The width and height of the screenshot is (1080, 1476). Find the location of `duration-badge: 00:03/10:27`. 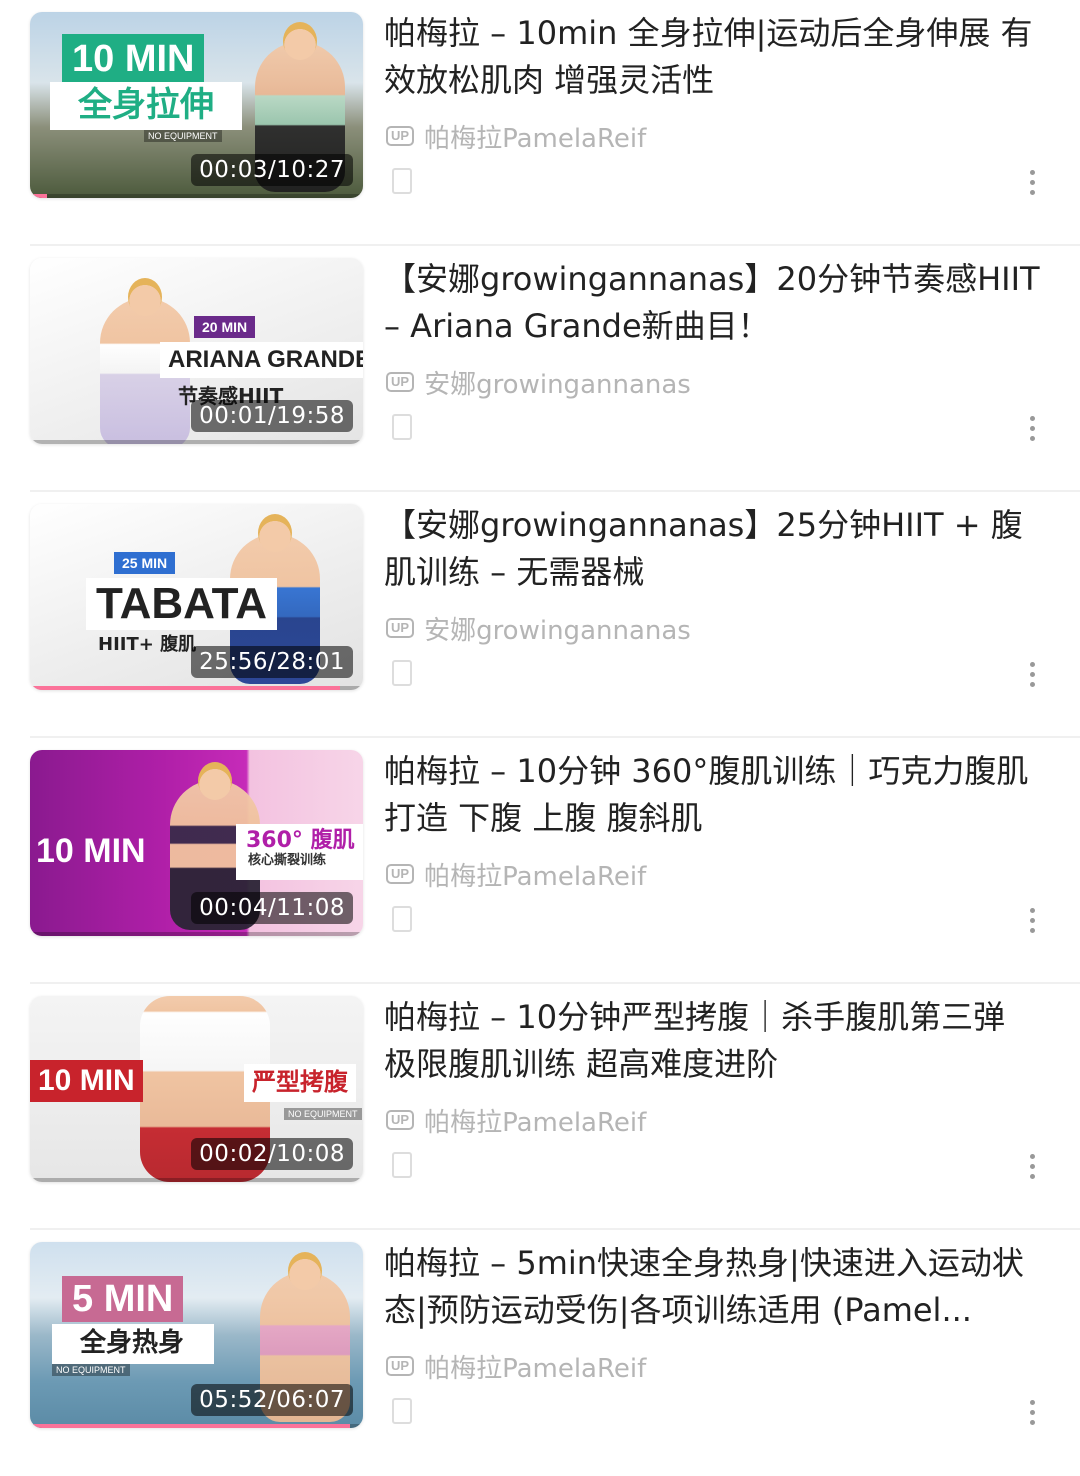

duration-badge: 00:03/10:27 is located at coordinates (272, 170).